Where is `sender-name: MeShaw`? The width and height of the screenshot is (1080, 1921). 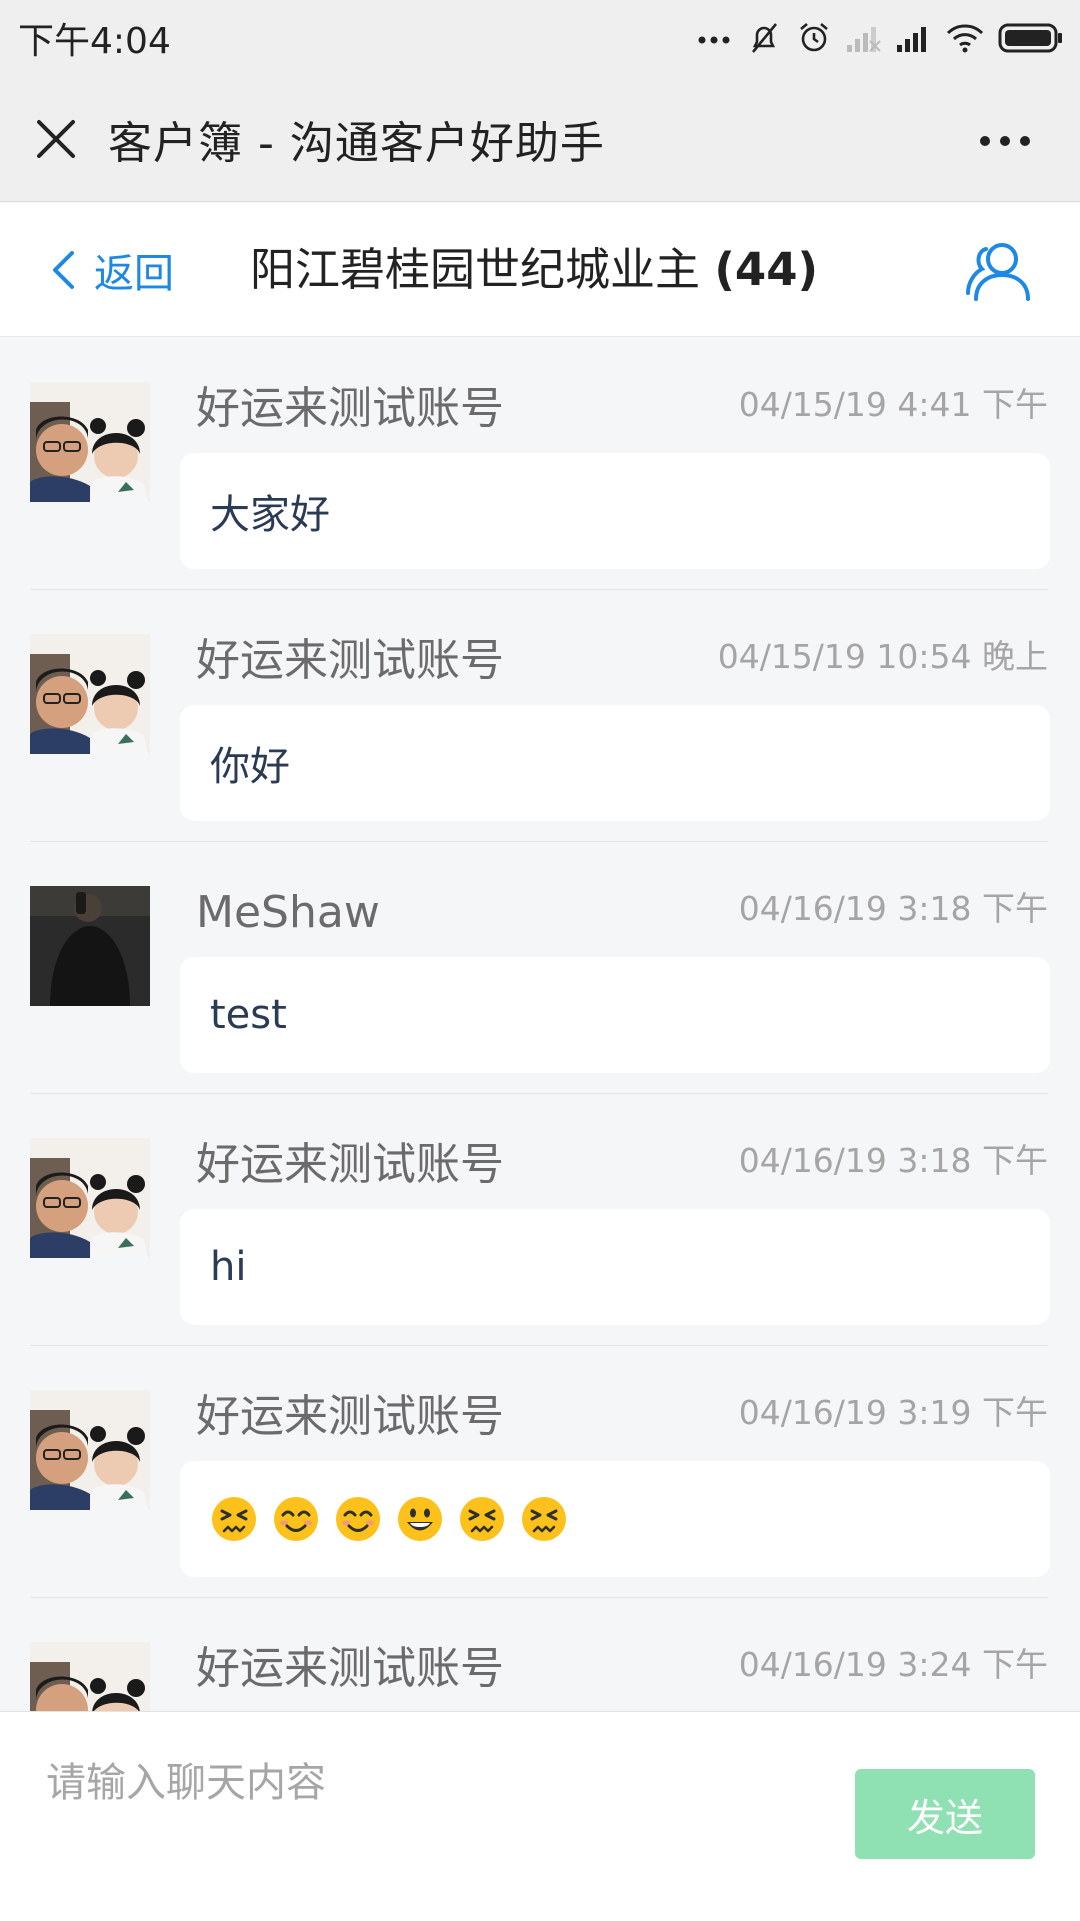 sender-name: MeShaw is located at coordinates (288, 912).